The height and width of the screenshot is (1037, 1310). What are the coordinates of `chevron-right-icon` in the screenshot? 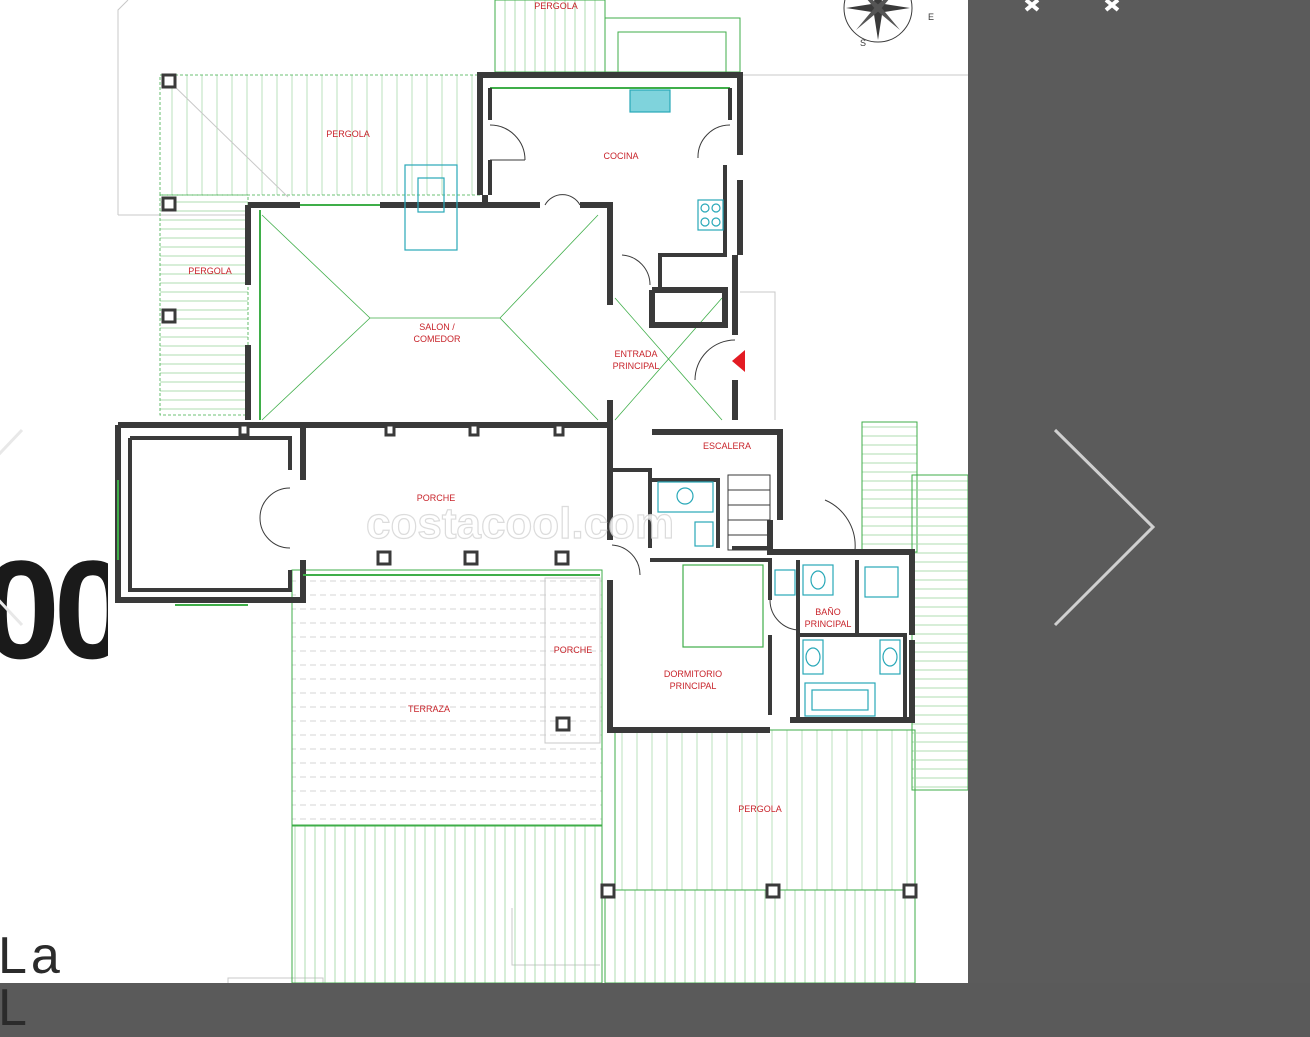 It's located at (1104, 527).